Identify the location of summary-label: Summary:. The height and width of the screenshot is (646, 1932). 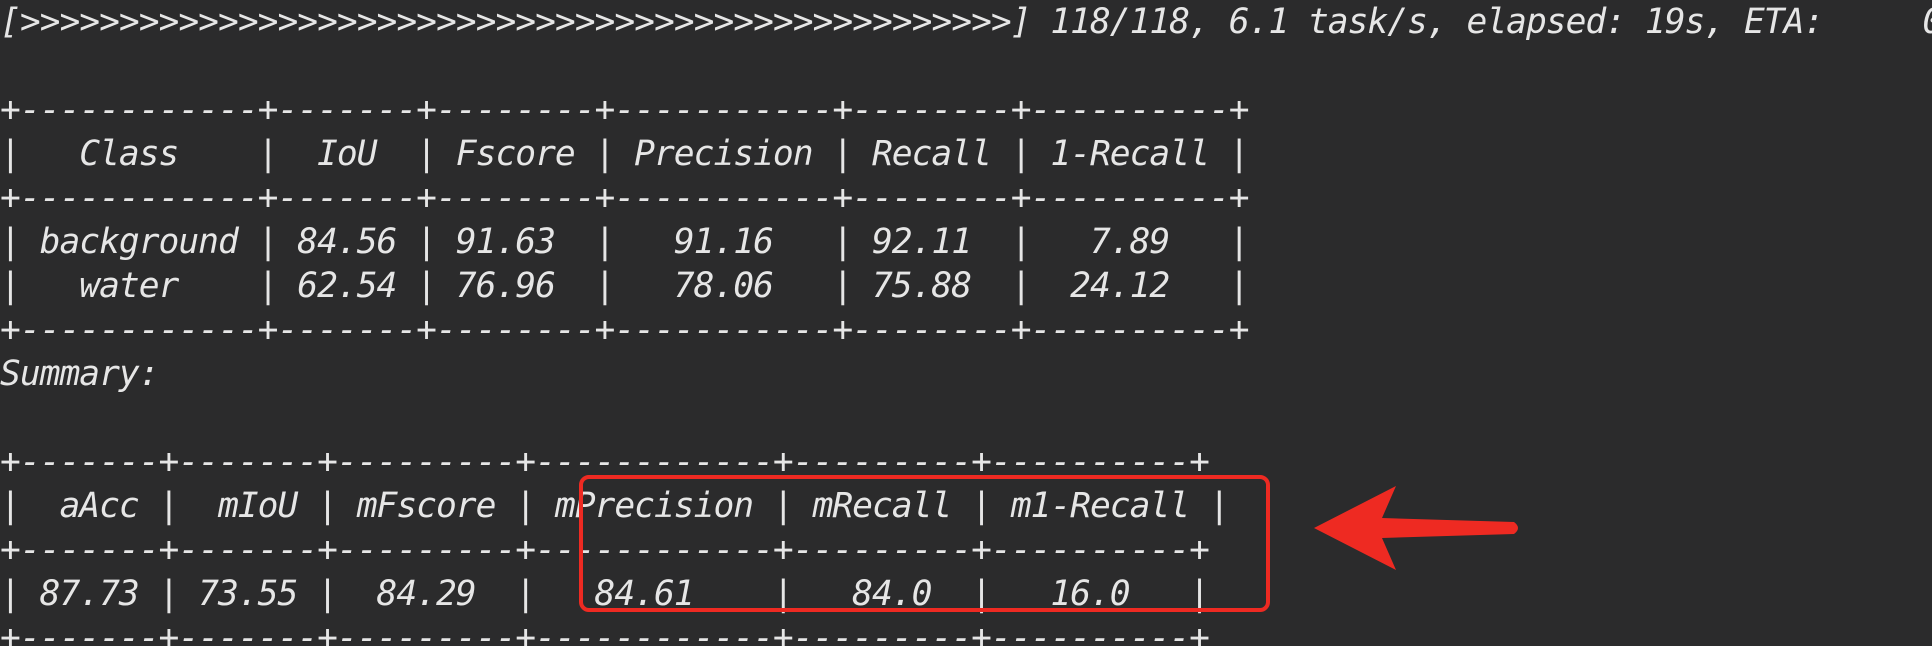
(80, 374).